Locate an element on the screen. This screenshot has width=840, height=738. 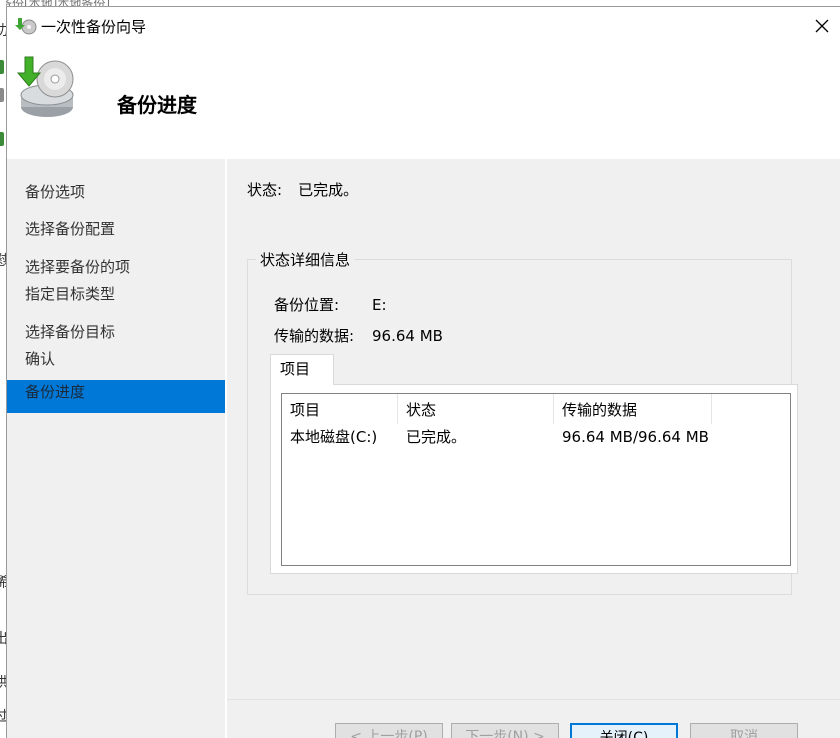
column-header-status: 状态 is located at coordinates (476, 409).